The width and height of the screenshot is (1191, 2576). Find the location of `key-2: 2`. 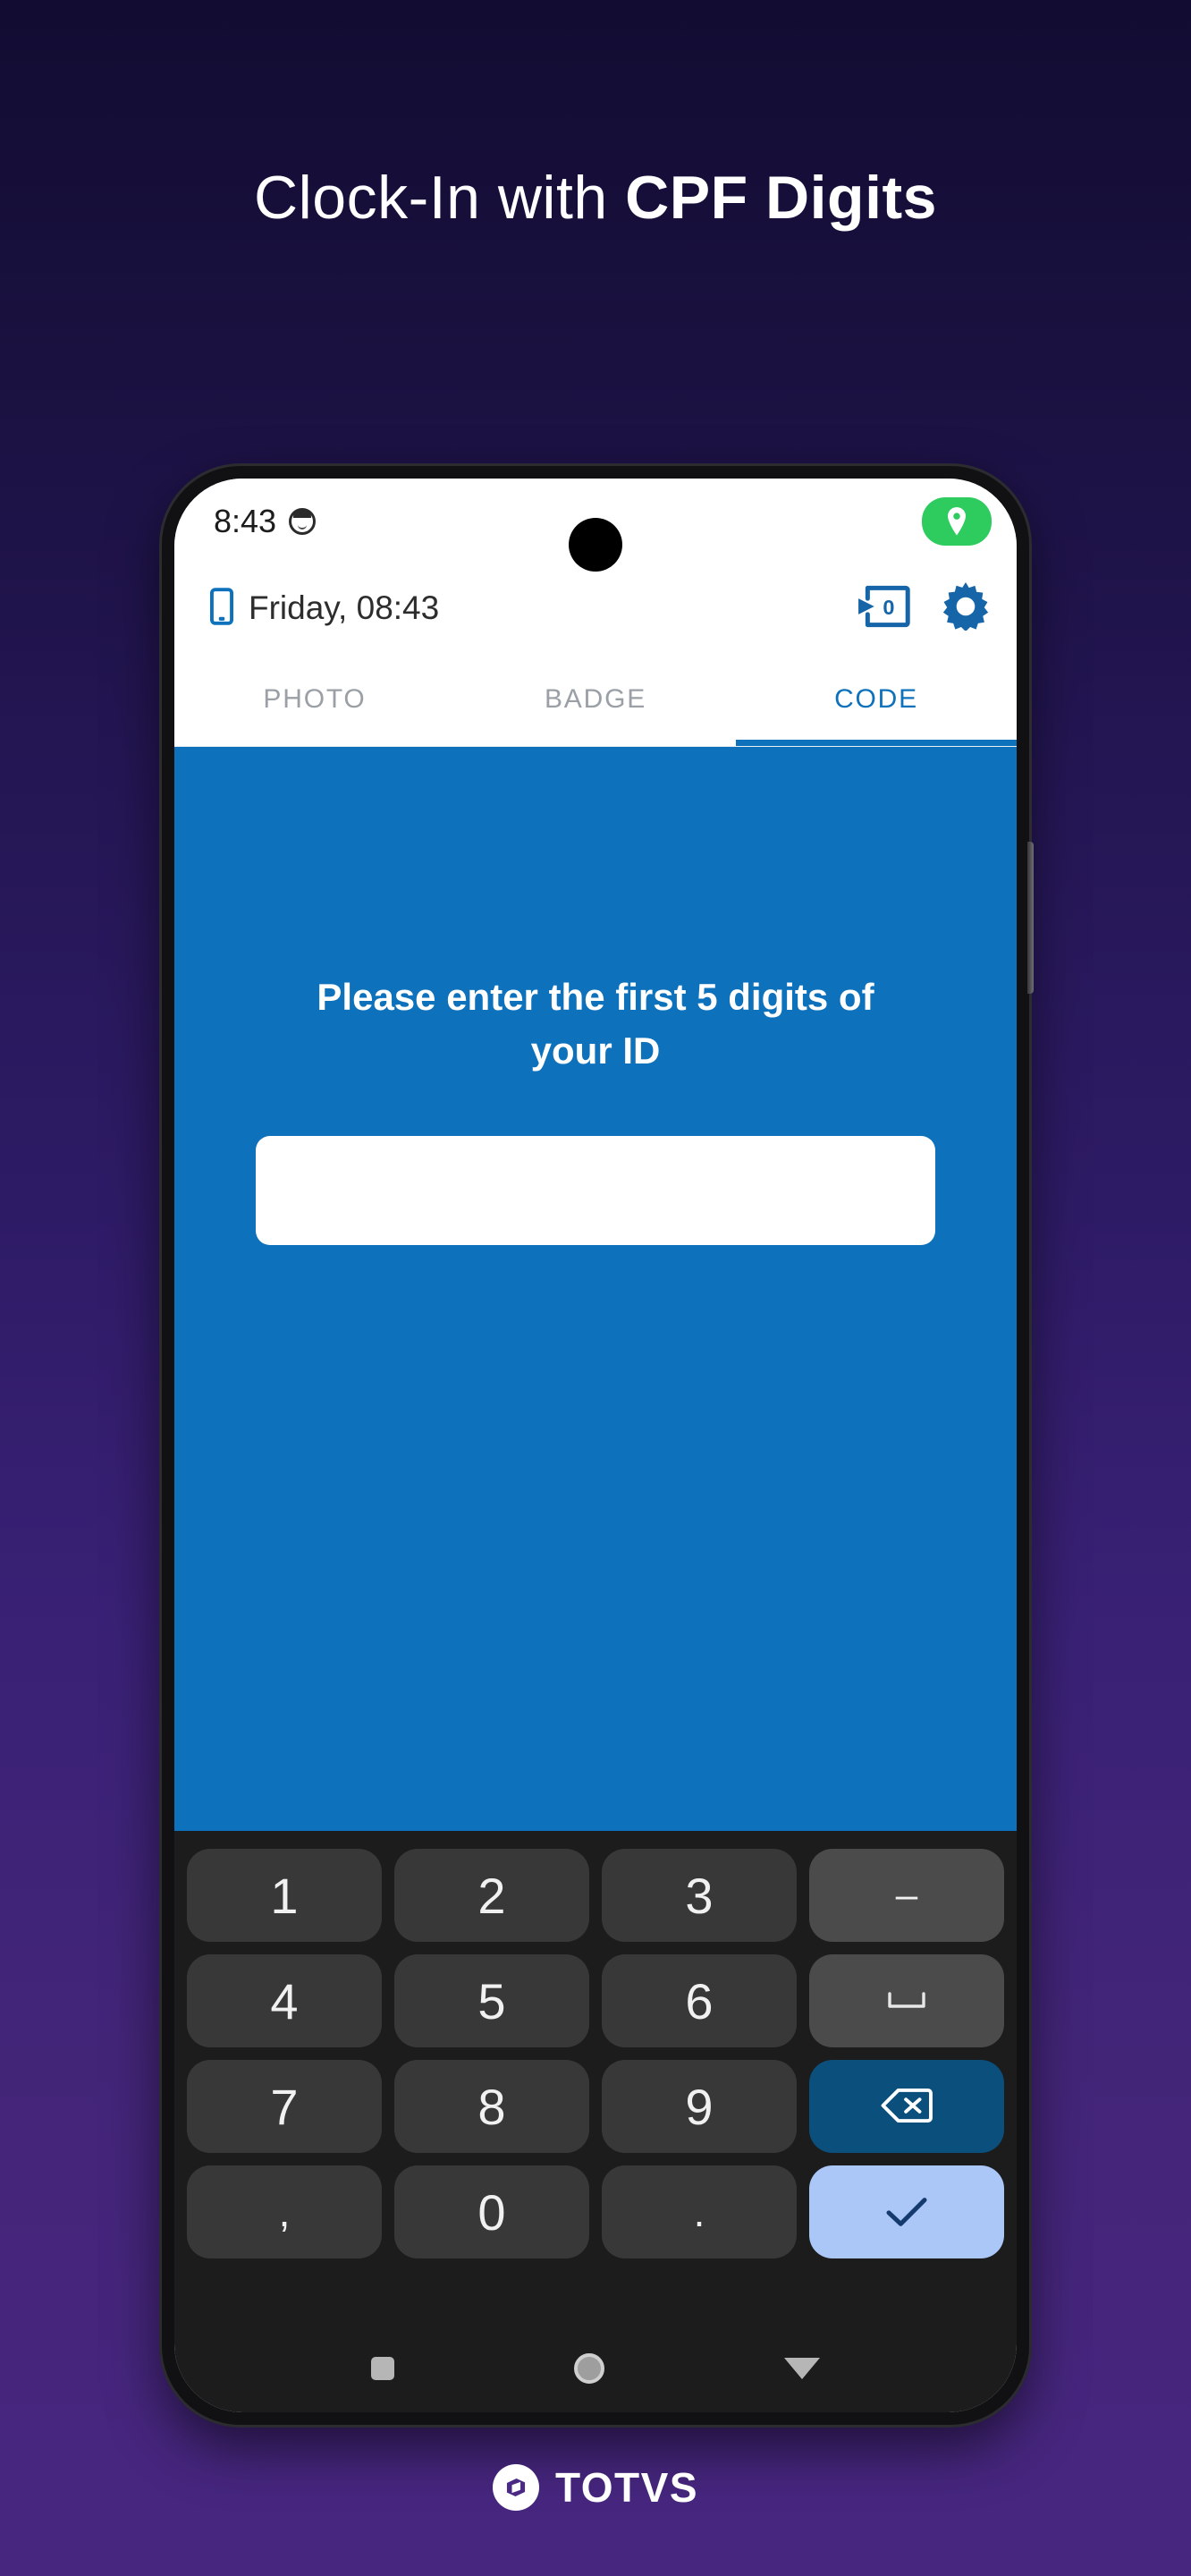

key-2: 2 is located at coordinates (491, 1895).